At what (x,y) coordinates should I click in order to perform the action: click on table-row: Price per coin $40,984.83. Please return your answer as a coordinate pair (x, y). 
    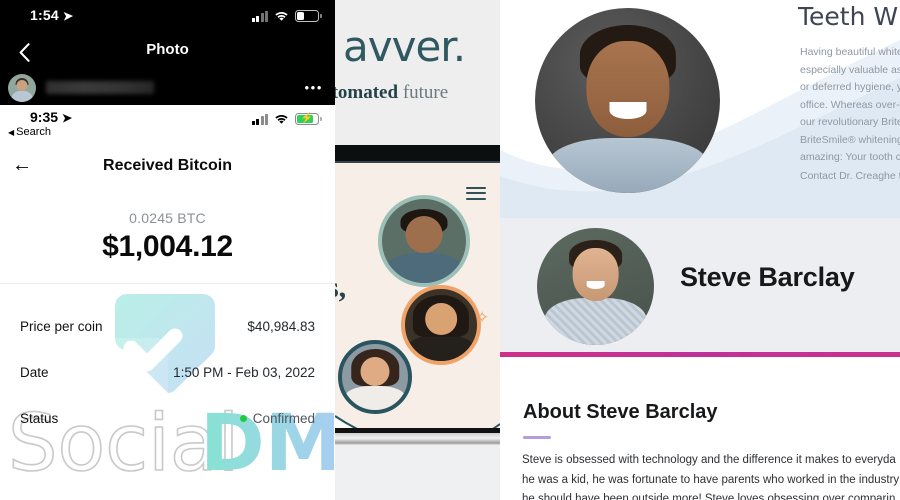
    Looking at the image, I should click on (167, 326).